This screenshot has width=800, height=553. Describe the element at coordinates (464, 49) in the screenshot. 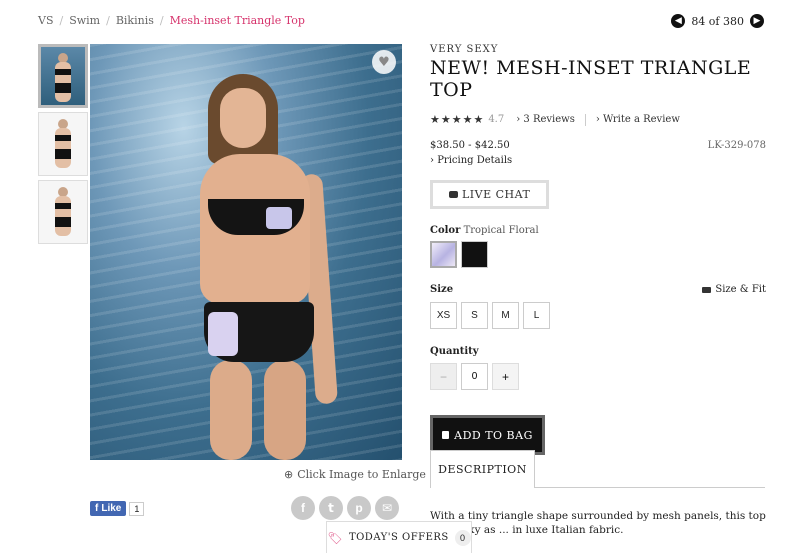

I see `product-brand: VERY SEXY` at that location.